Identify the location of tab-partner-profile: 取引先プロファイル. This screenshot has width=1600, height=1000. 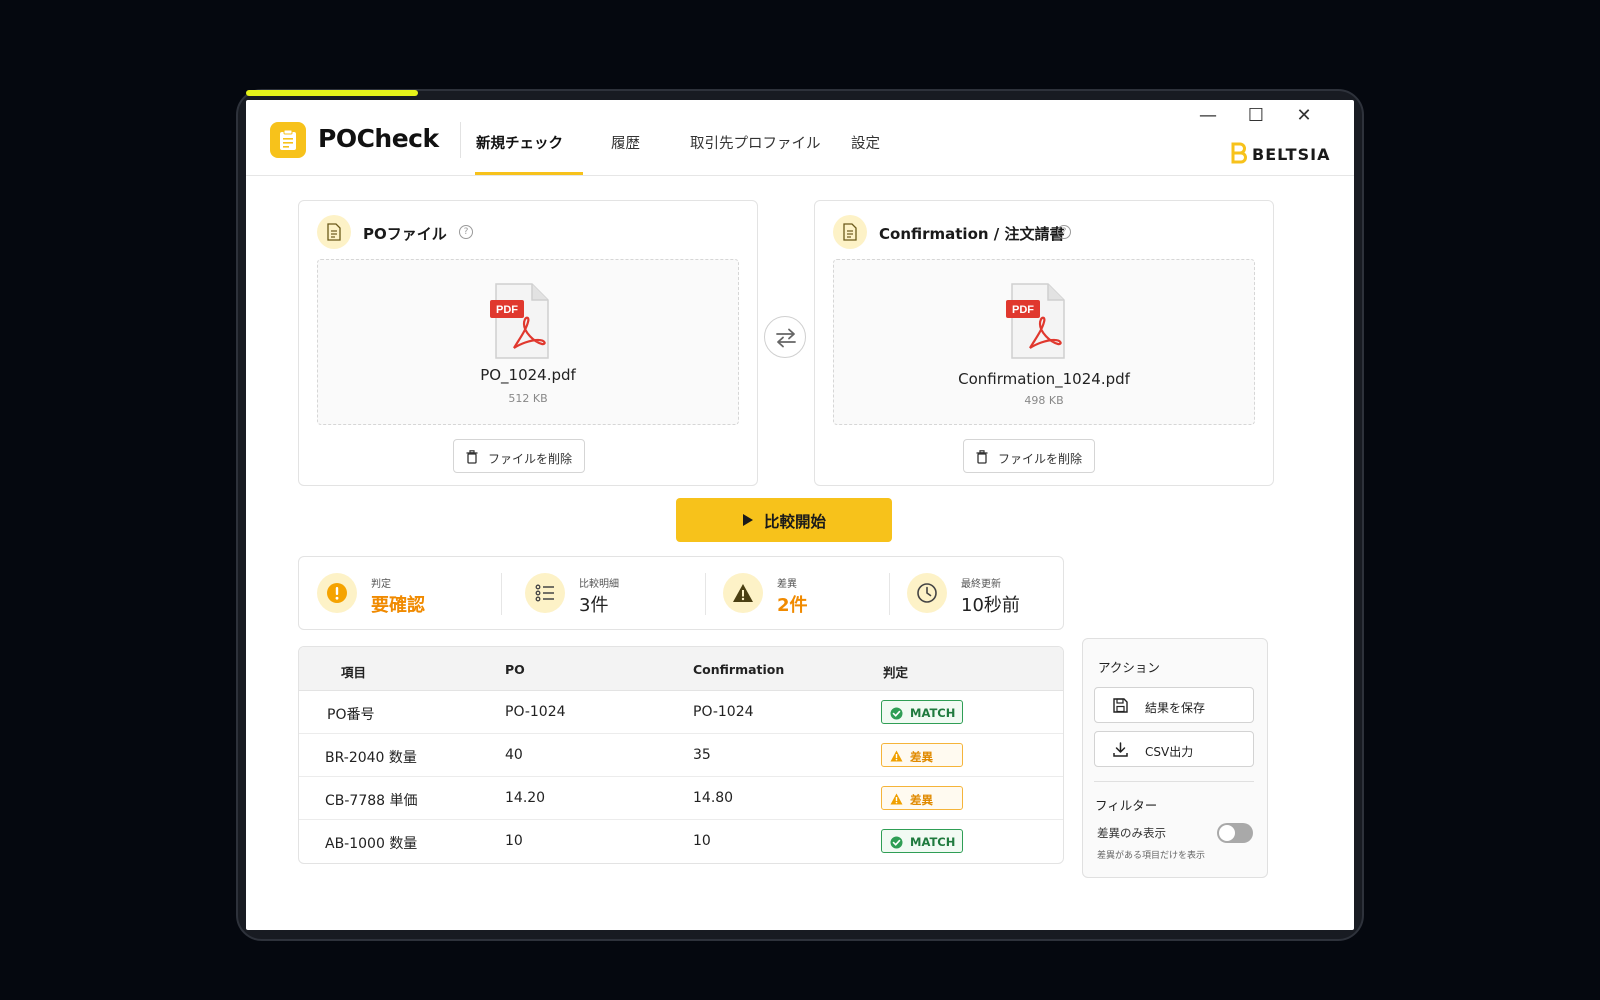
(755, 142).